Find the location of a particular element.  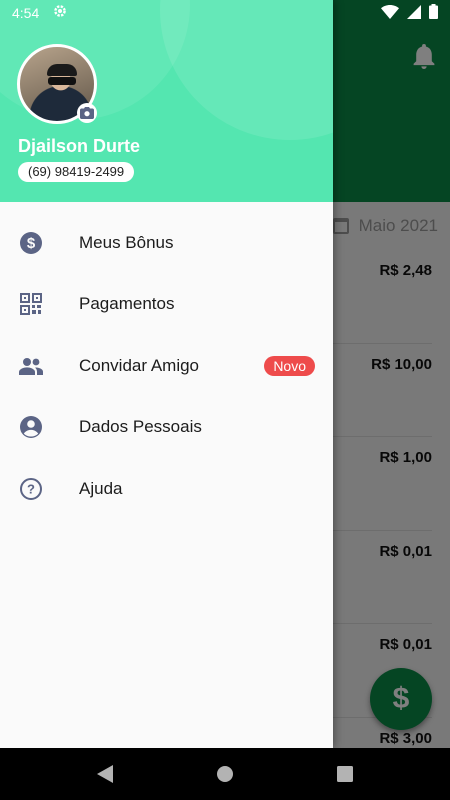

people-icon is located at coordinates (31, 366).